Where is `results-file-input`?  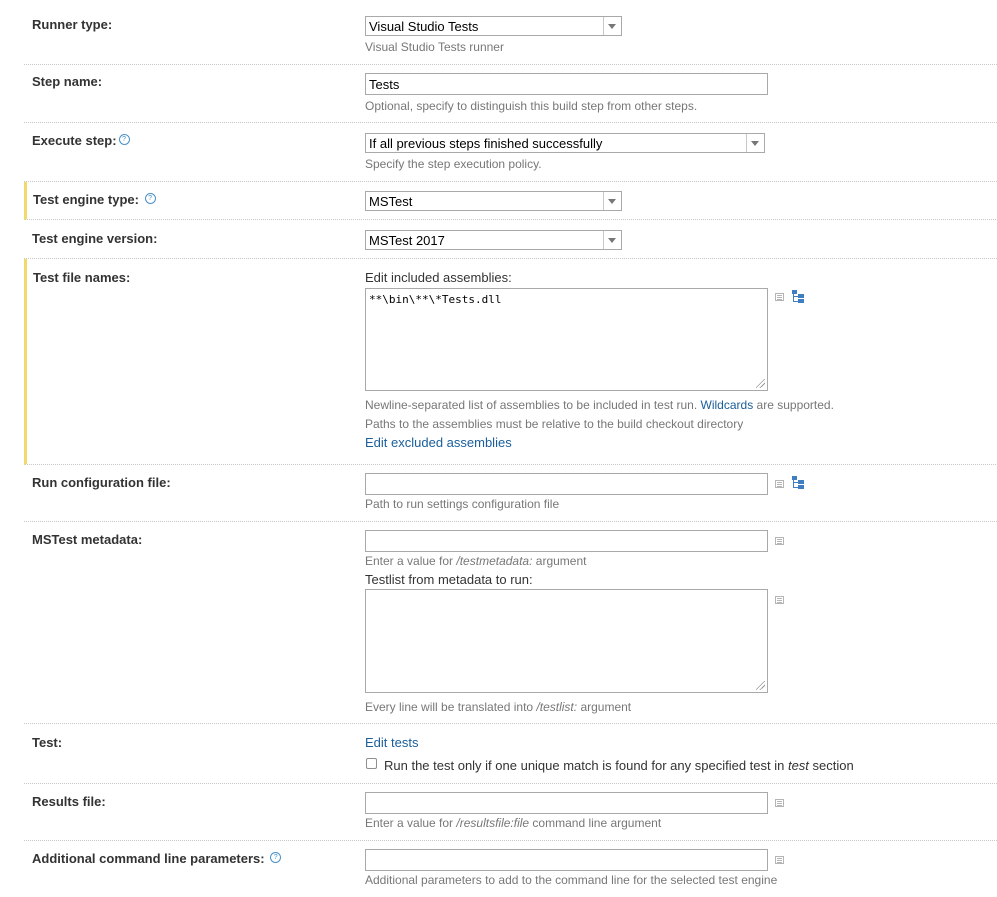 results-file-input is located at coordinates (566, 803).